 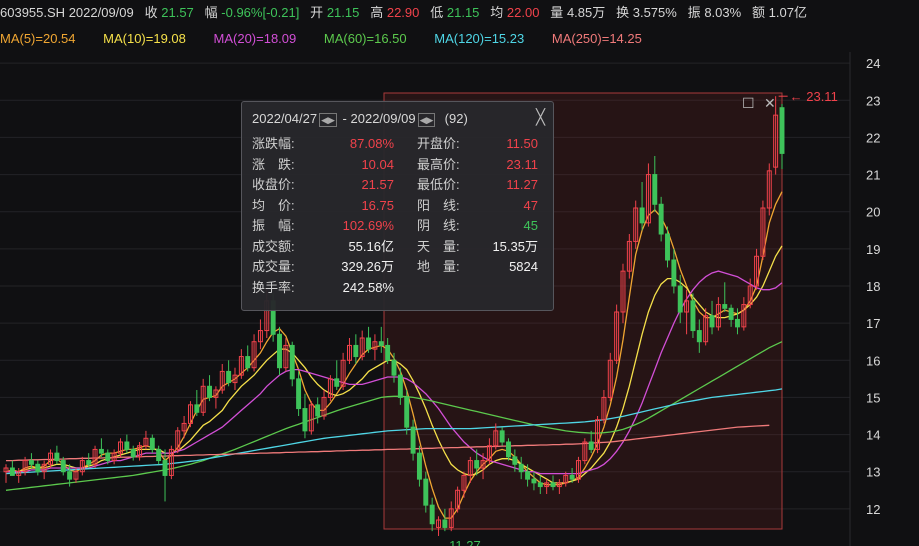 What do you see at coordinates (456, 118) in the screenshot?
I see `range-count: (92)` at bounding box center [456, 118].